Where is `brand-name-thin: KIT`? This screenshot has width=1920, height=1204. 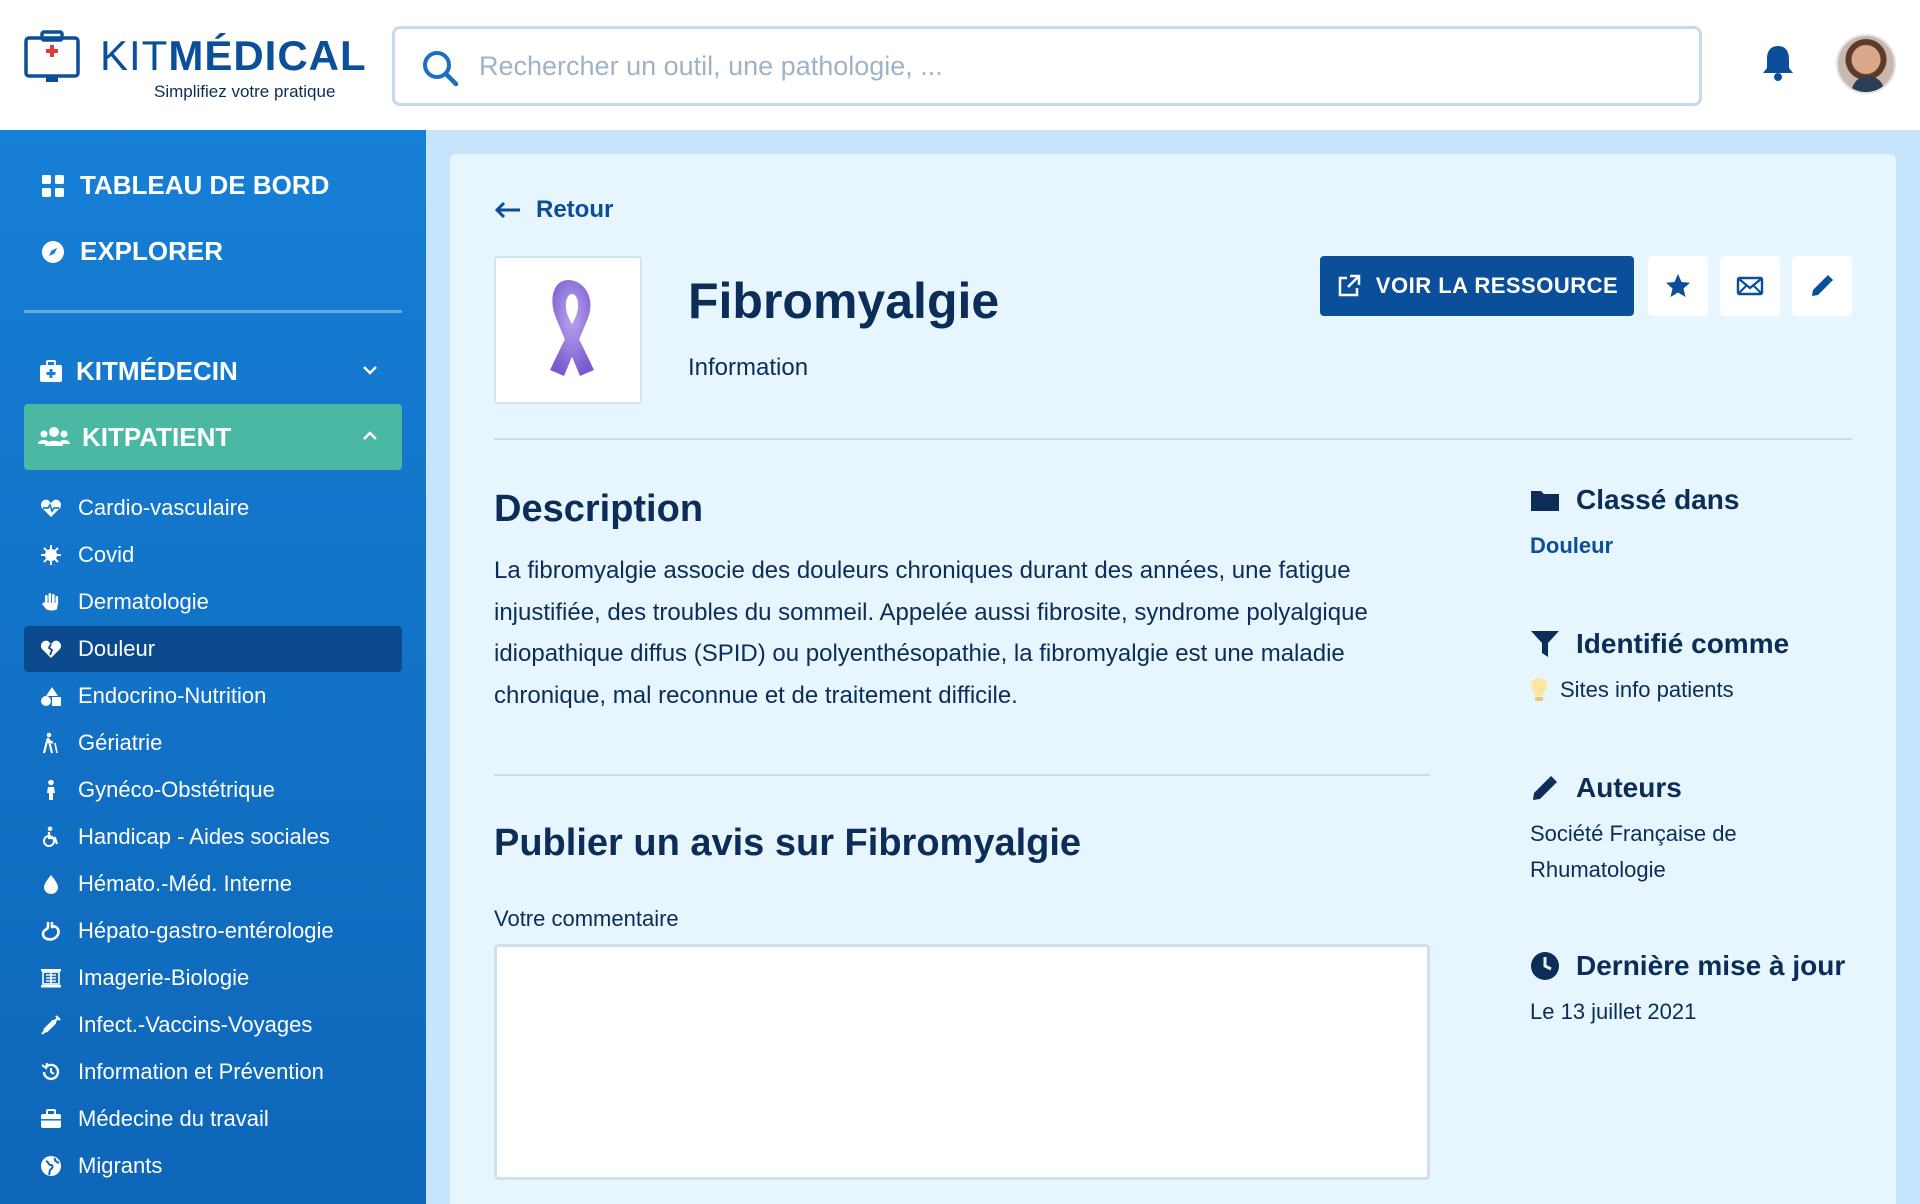
brand-name-thin: KIT is located at coordinates (134, 55).